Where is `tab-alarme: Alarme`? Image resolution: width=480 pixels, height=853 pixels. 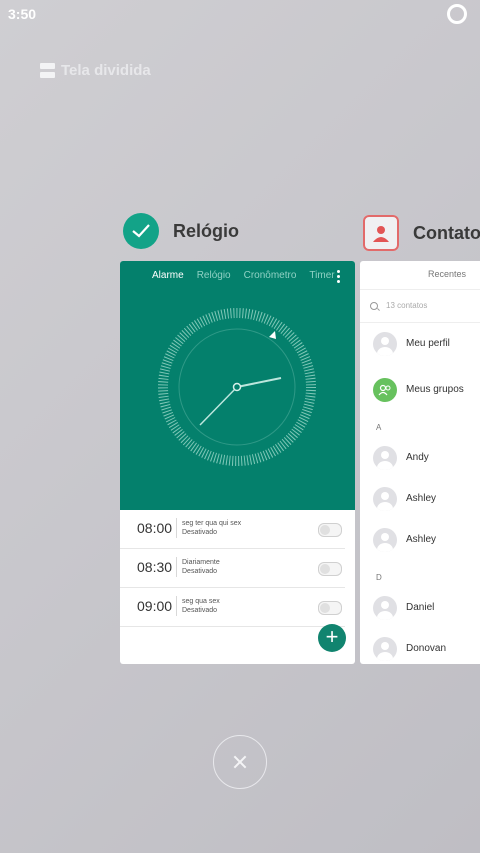
tab-alarme: Alarme is located at coordinates (168, 275).